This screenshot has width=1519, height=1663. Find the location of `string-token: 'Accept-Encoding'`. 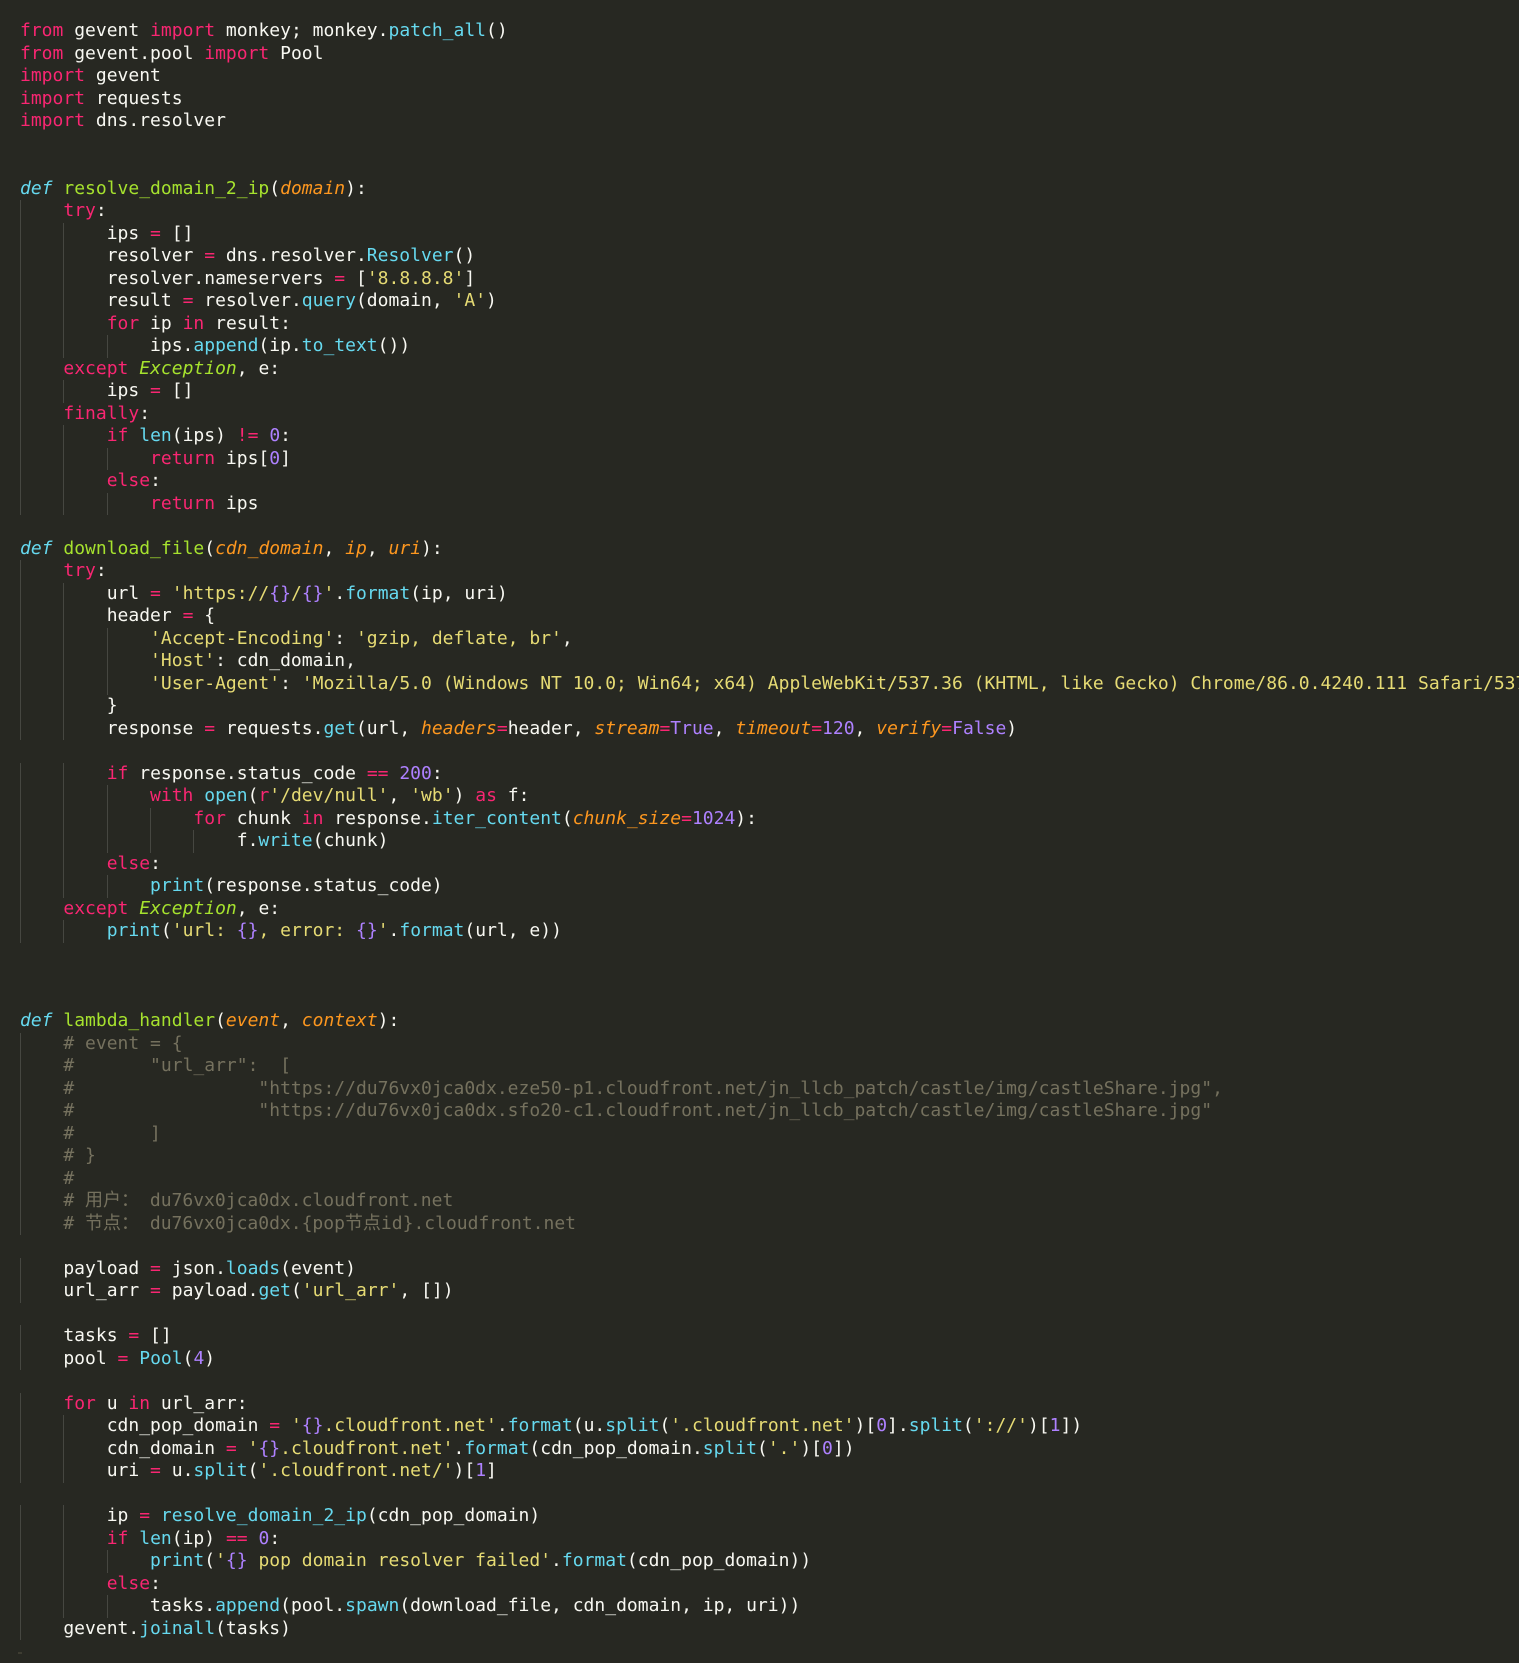

string-token: 'Accept-Encoding' is located at coordinates (242, 638).